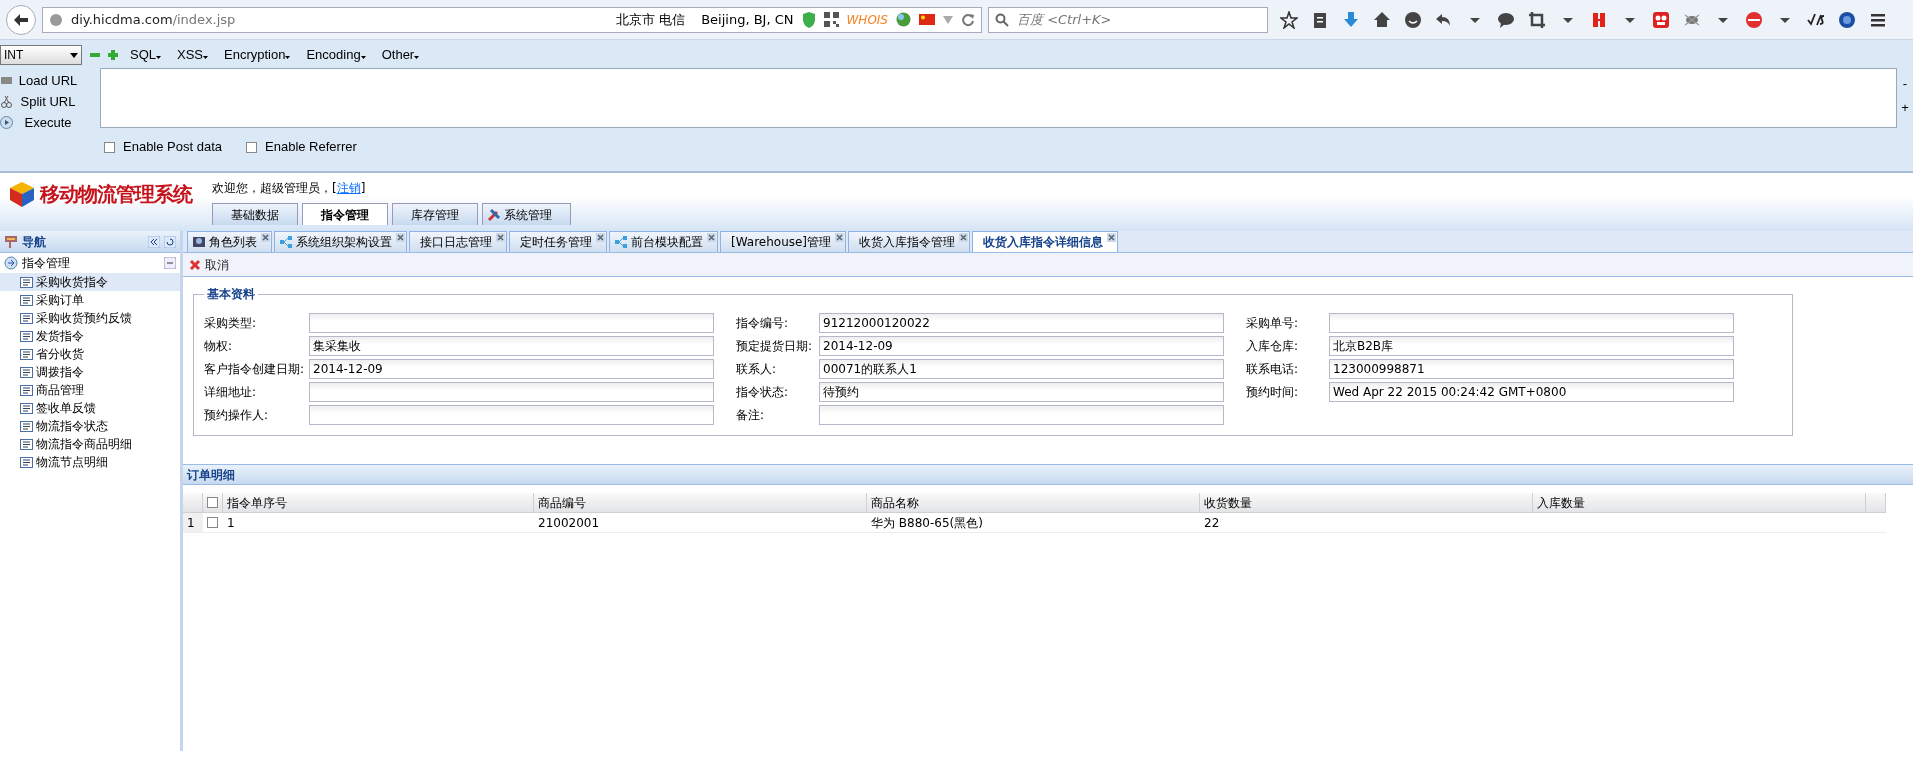 The height and width of the screenshot is (775, 1913). Describe the element at coordinates (763, 323) in the screenshot. I see `field-label: 指令编号:` at that location.